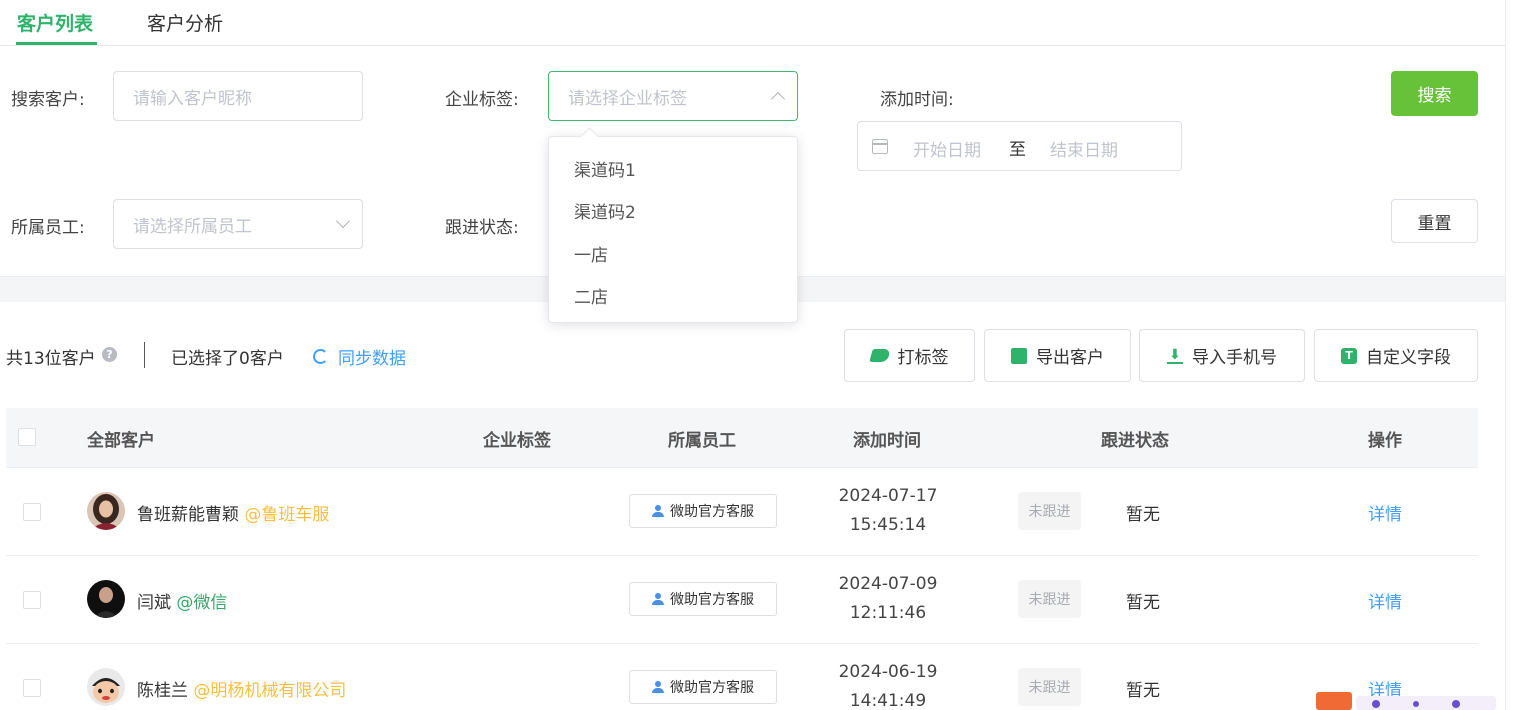 This screenshot has width=1529, height=710. I want to click on sync-data-link: 同步数据, so click(359, 356).